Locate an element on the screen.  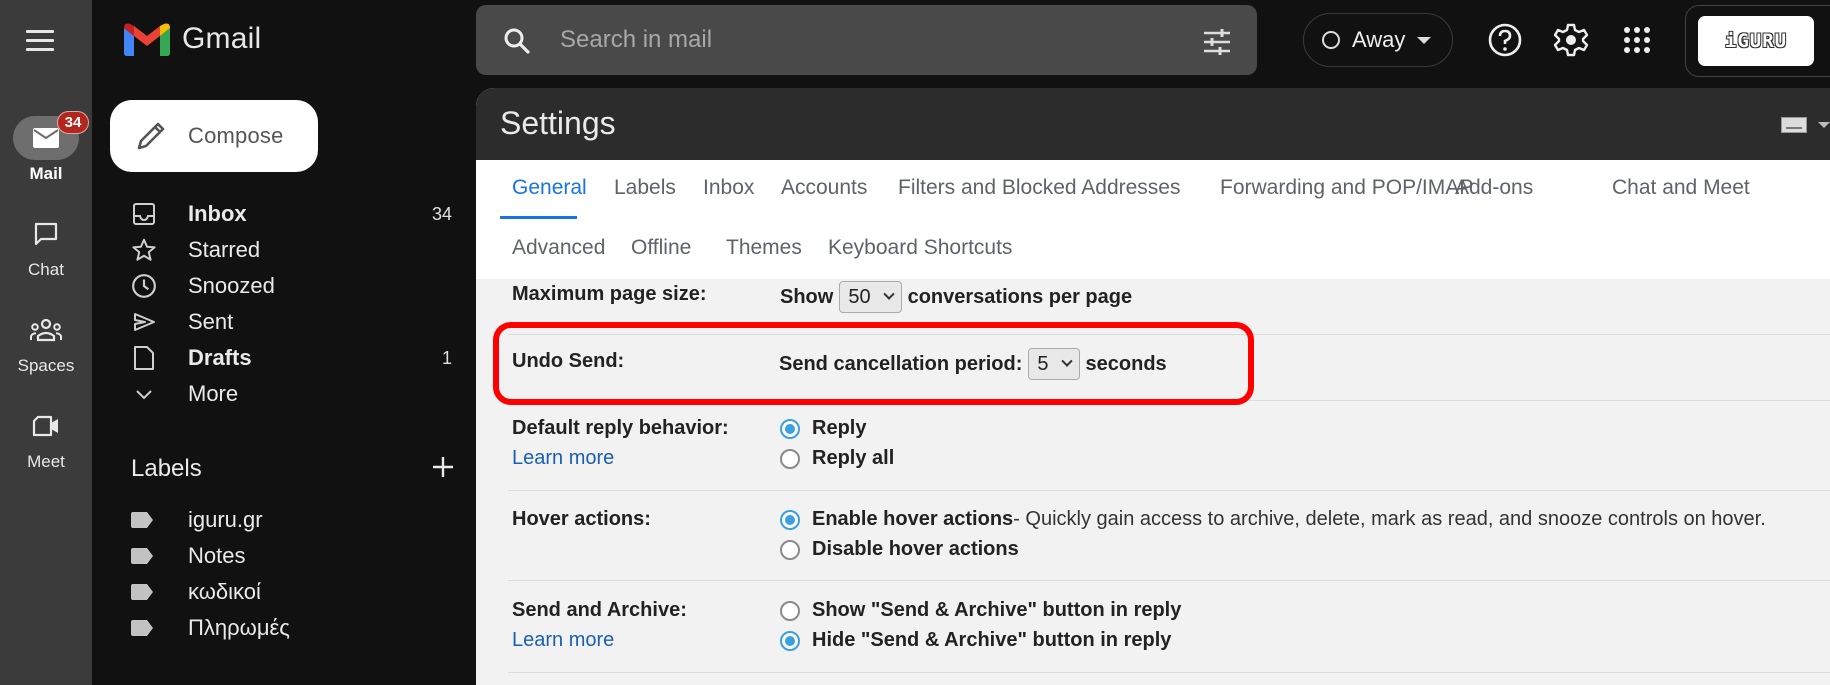
add-label-button is located at coordinates (443, 467).